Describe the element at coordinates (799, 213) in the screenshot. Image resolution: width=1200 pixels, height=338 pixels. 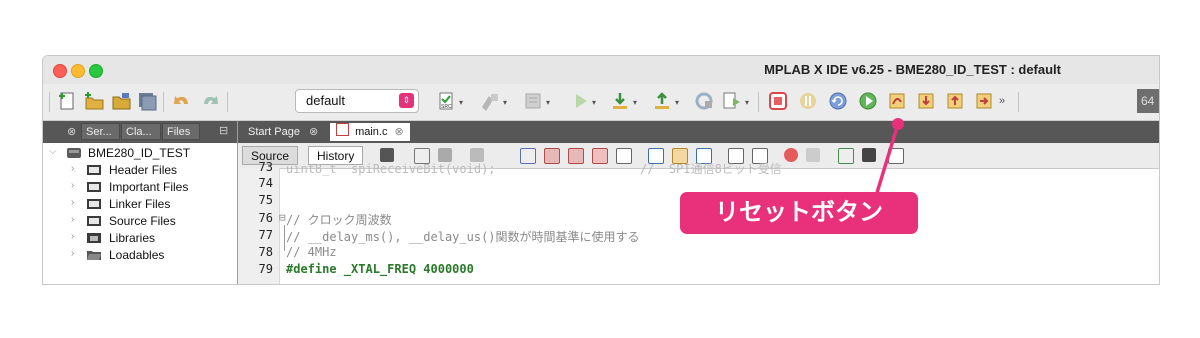
I see `reset-button-callout: リセットボタン` at that location.